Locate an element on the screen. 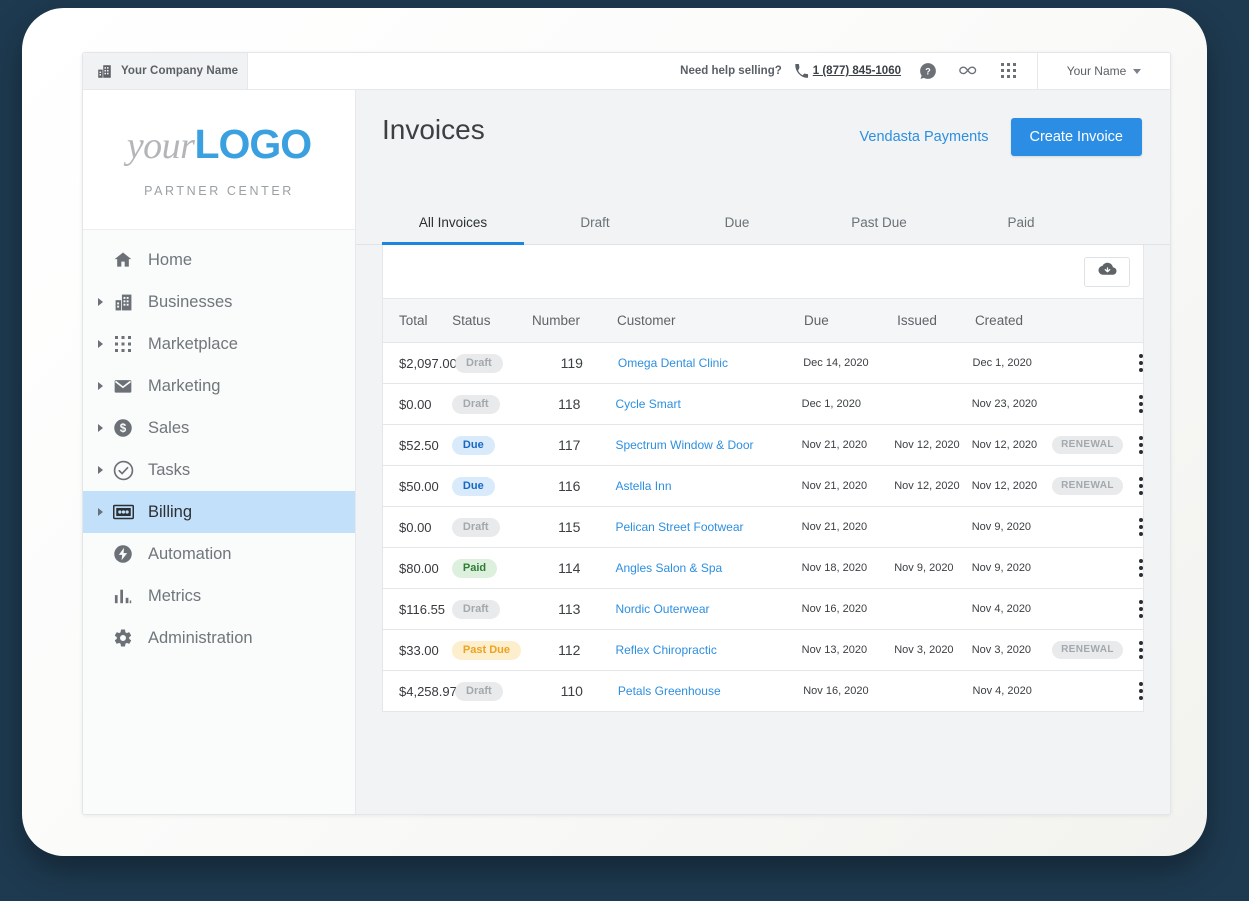 The height and width of the screenshot is (901, 1249). home-icon is located at coordinates (123, 260).